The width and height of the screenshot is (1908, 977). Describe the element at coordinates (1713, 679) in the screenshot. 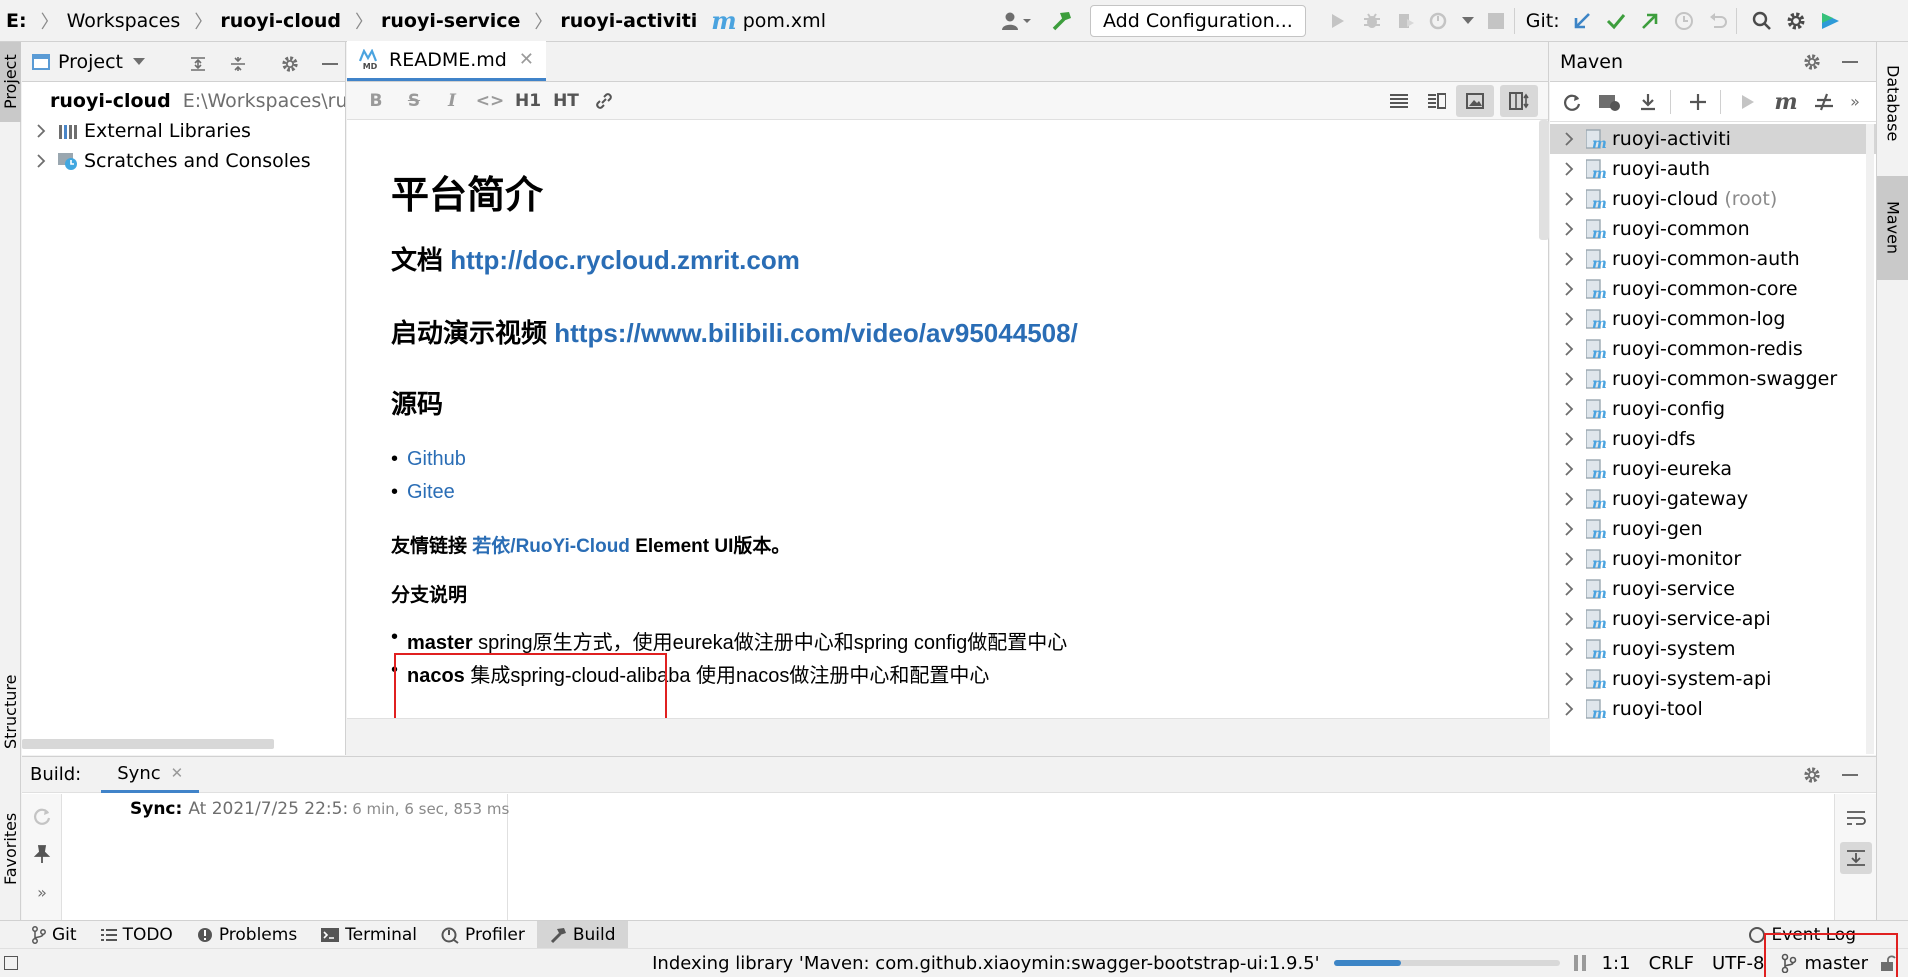

I see `maven-module-row: m ruoyi-system-api` at that location.